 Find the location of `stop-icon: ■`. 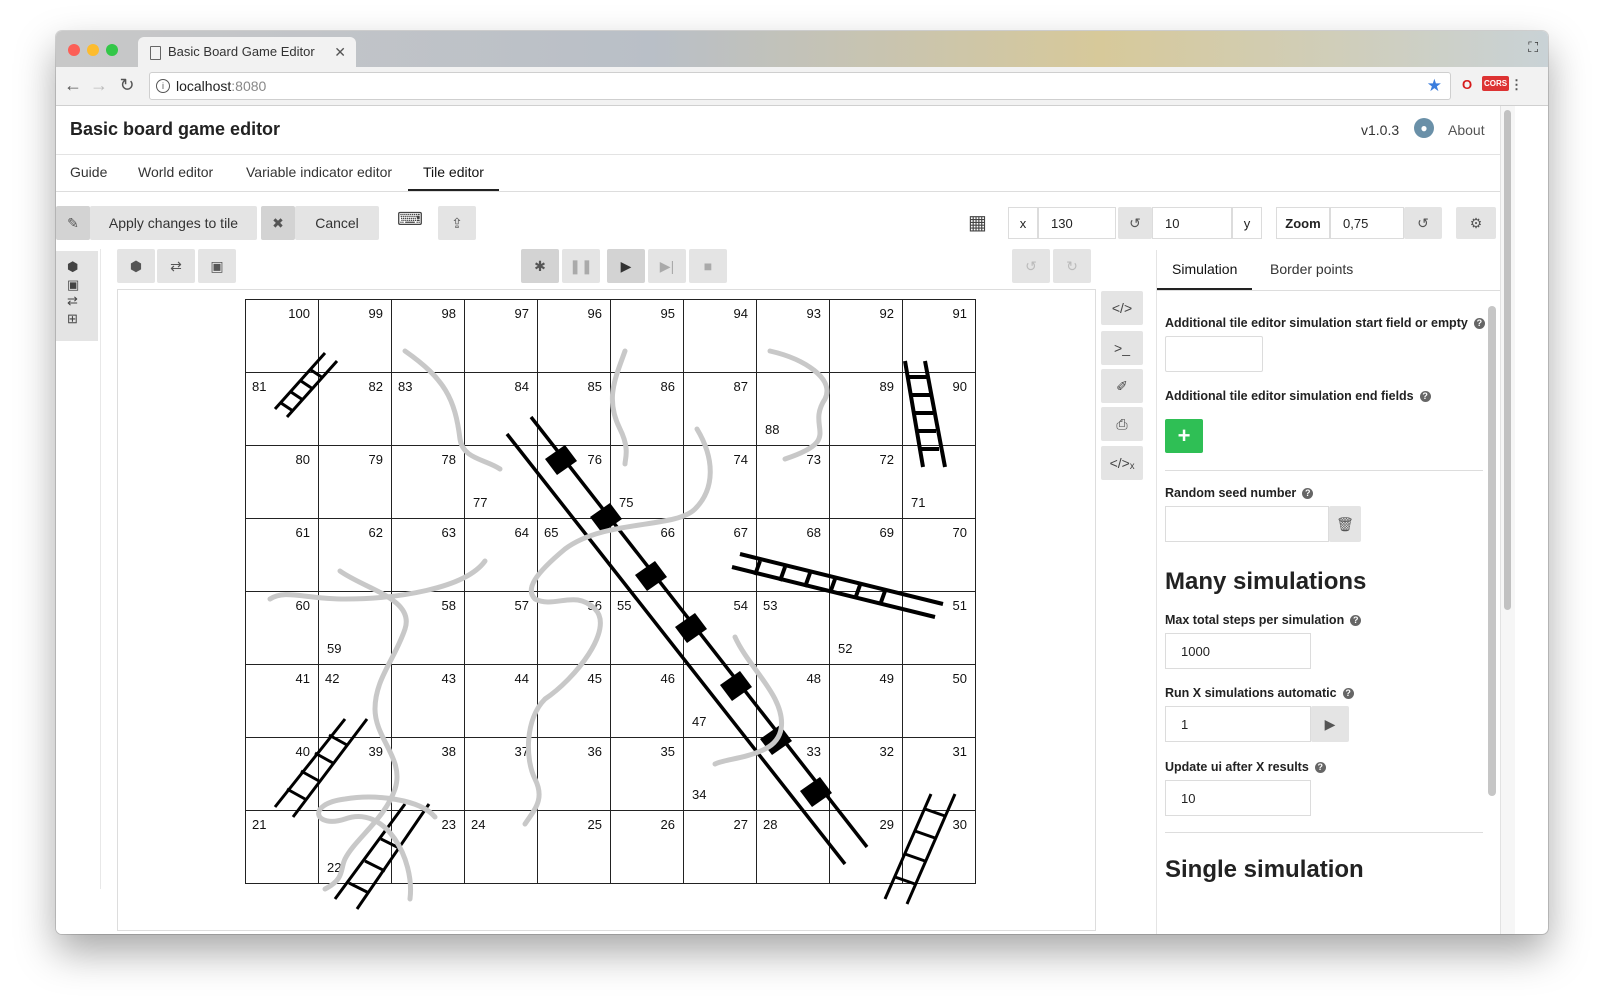

stop-icon: ■ is located at coordinates (708, 266).